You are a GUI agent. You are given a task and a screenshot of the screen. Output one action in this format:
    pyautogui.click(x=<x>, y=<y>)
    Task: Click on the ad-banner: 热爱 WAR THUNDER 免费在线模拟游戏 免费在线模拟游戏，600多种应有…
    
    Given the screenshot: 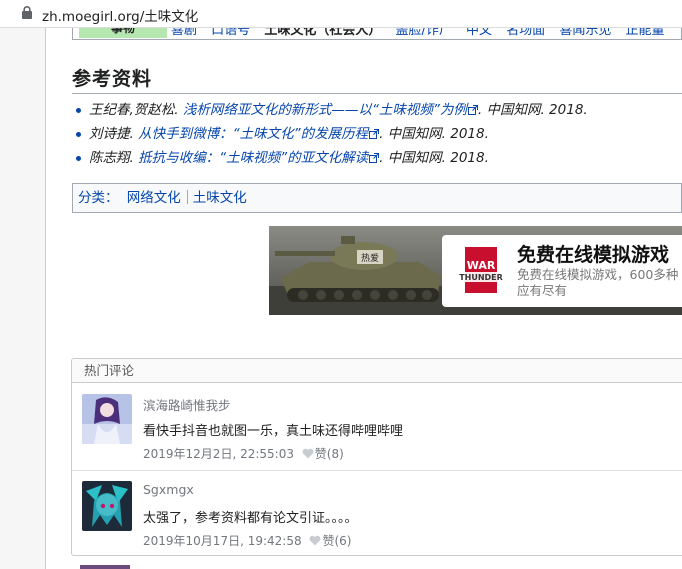 What is the action you would take?
    pyautogui.click(x=475, y=270)
    